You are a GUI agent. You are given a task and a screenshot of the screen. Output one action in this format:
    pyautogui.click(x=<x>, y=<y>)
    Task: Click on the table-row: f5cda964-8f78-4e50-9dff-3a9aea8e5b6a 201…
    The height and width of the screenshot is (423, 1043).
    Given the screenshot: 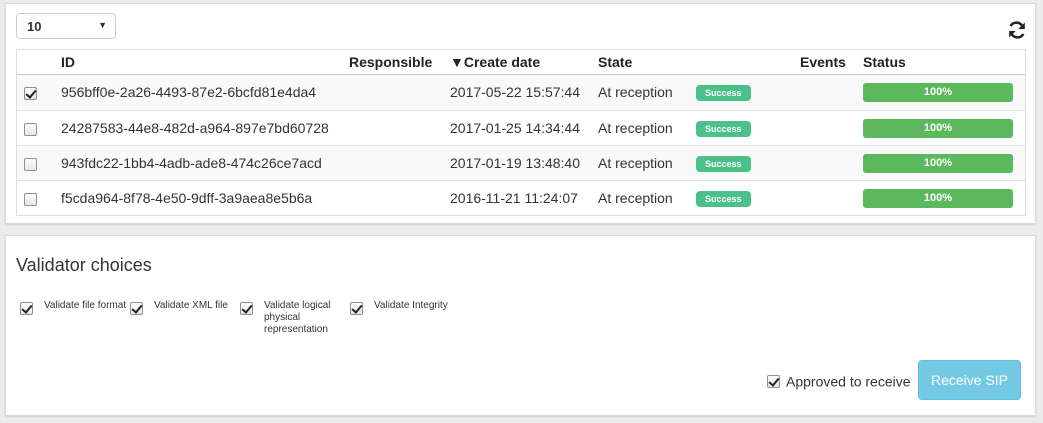 What is the action you would take?
    pyautogui.click(x=521, y=197)
    